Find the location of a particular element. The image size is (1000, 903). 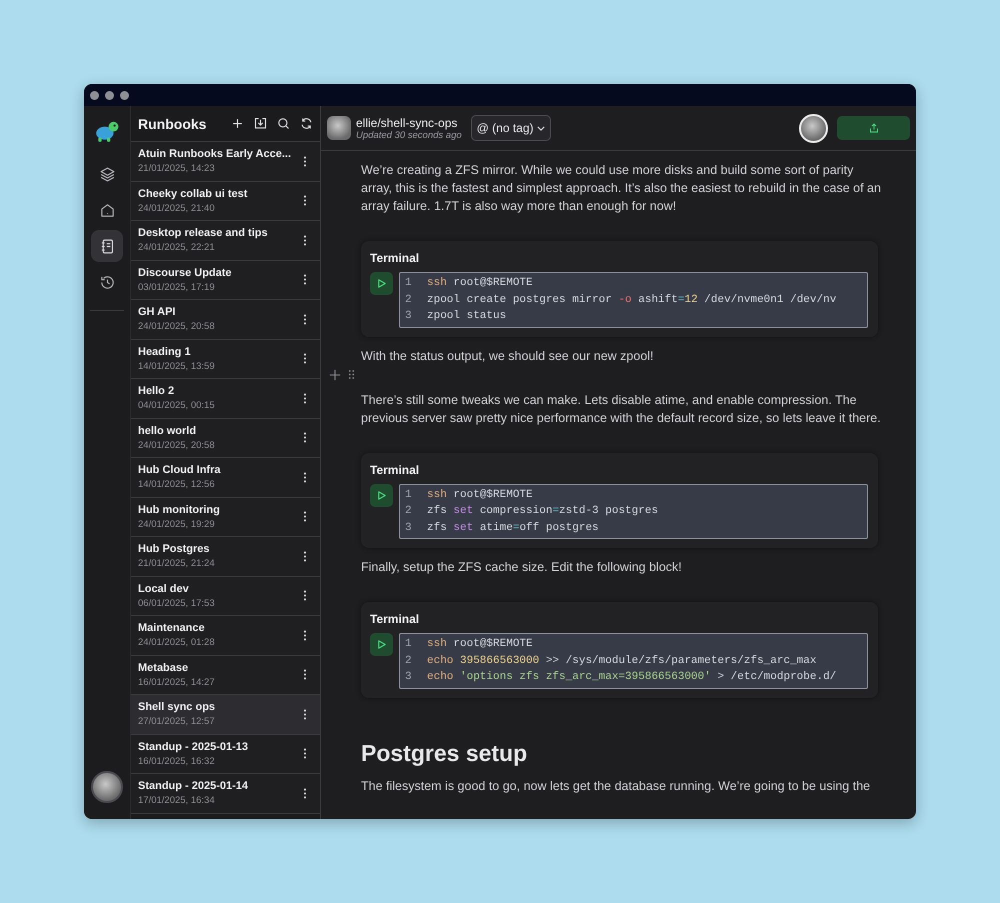

paragraph: With the status output, we should see our new zpool! is located at coordinates (508, 356).